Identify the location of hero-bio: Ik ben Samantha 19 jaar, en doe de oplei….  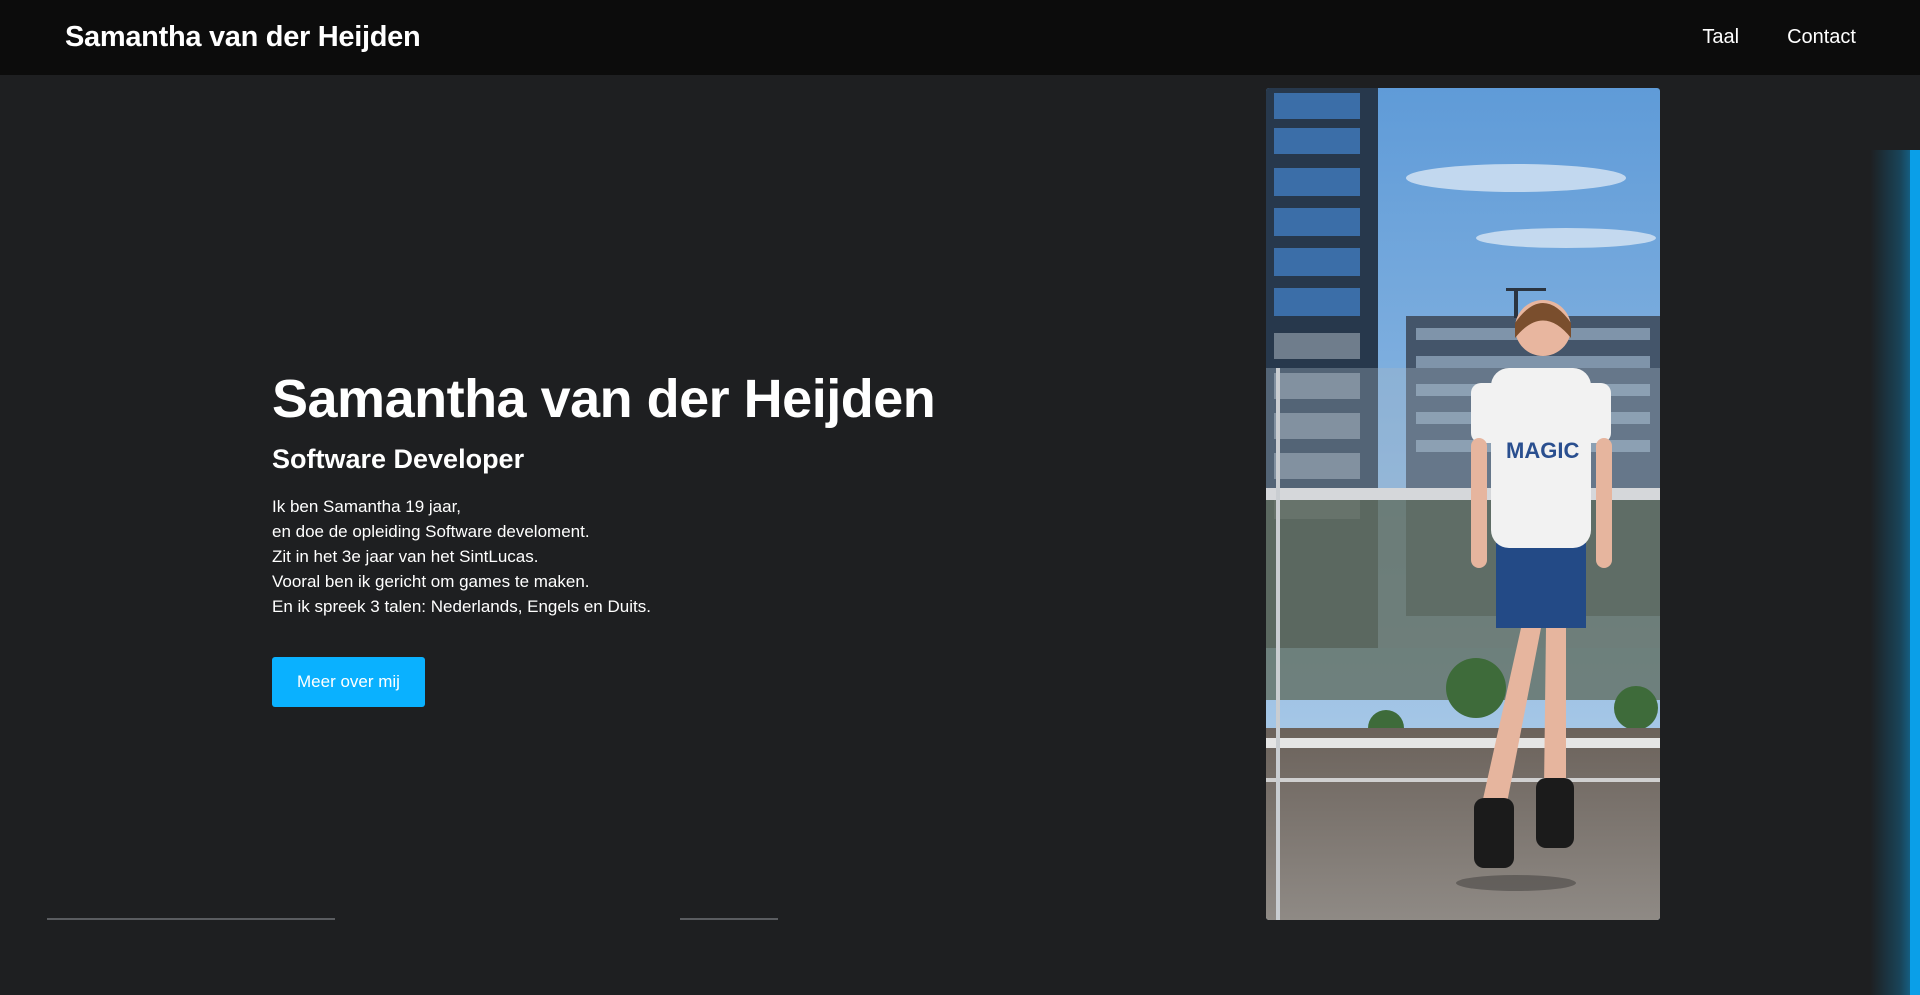
(622, 556).